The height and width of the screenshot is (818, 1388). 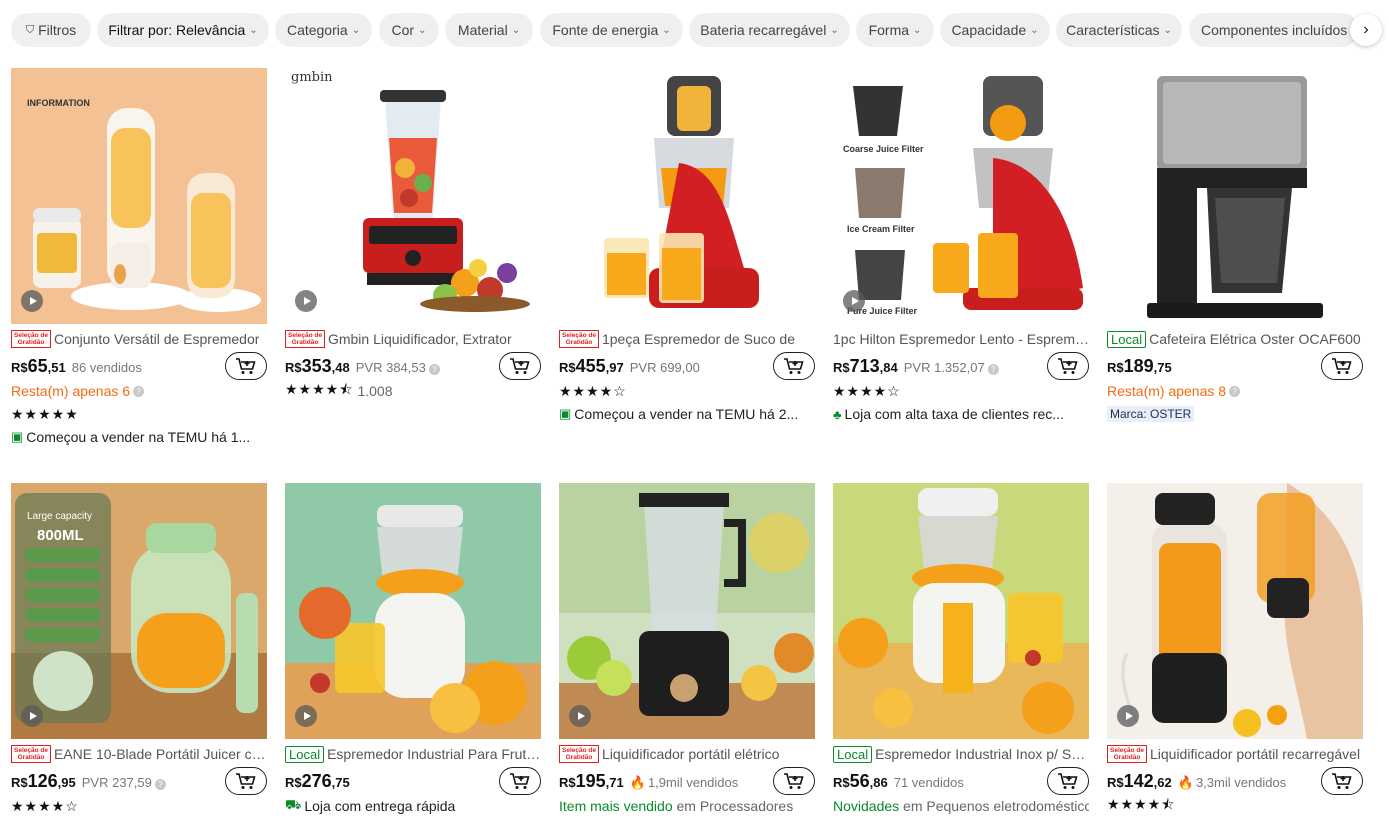 I want to click on rating-stars: ★★★★⯪, so click(x=319, y=389).